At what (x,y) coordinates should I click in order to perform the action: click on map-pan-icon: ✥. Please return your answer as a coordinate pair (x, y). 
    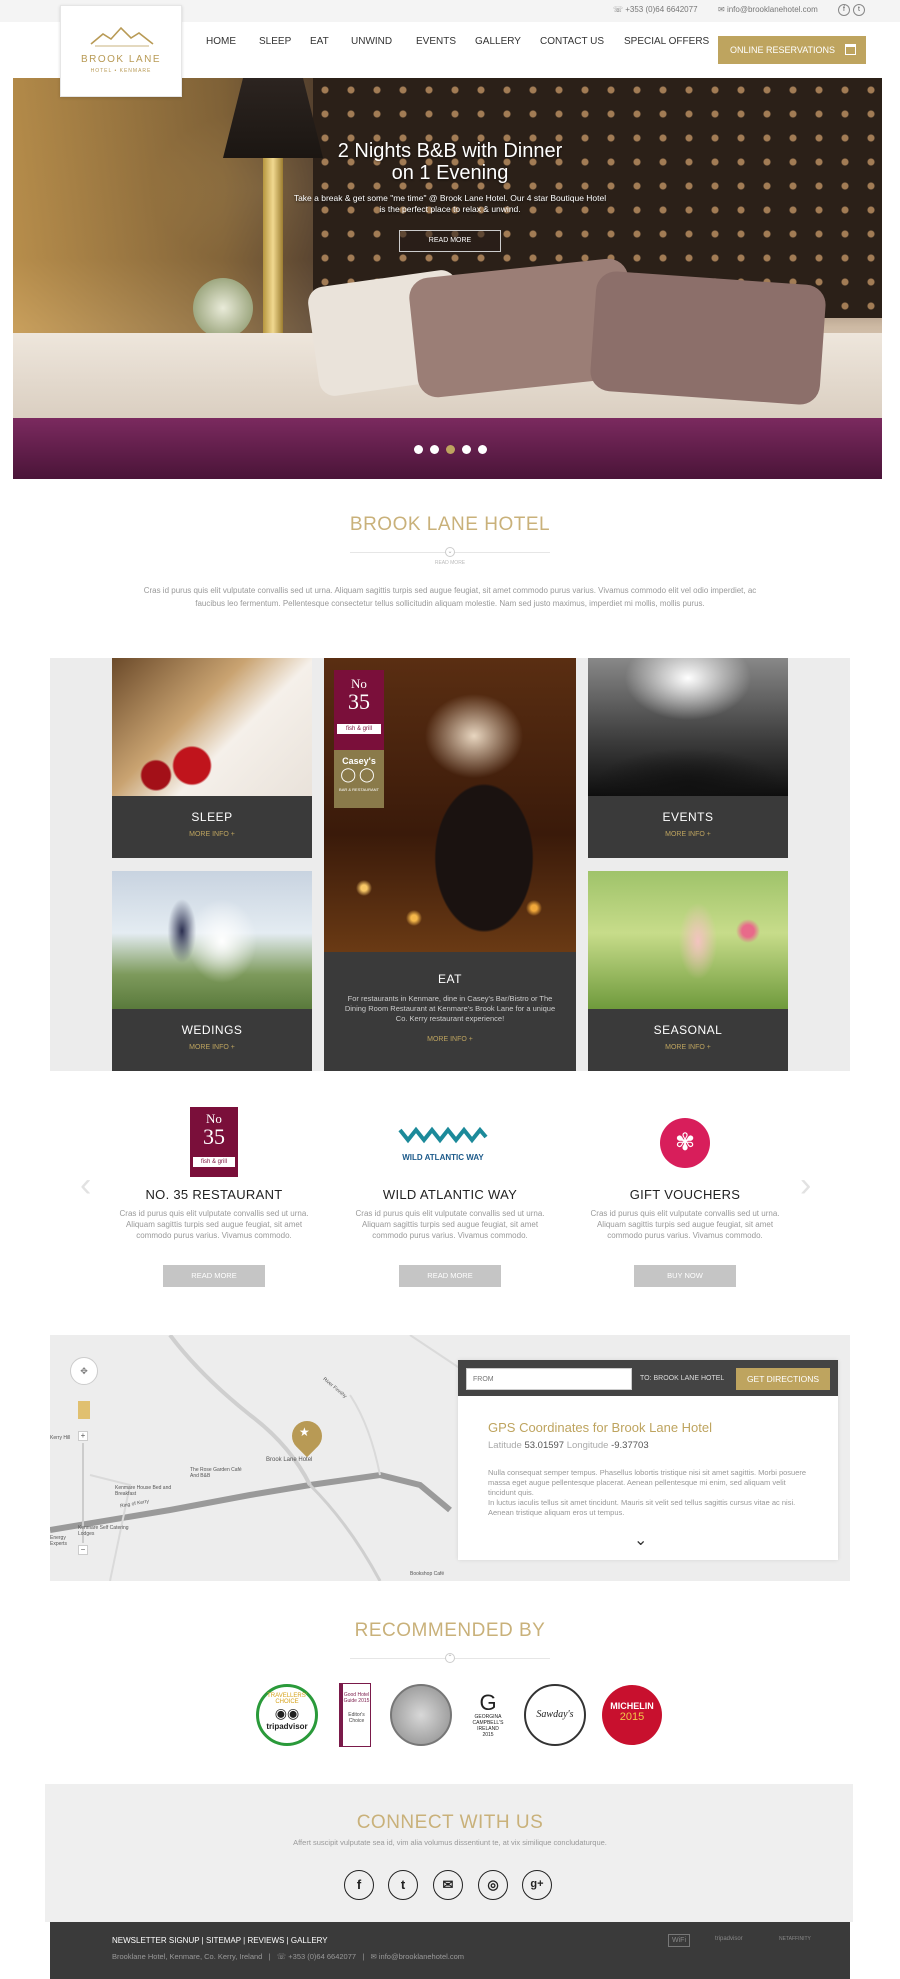
    Looking at the image, I should click on (84, 1371).